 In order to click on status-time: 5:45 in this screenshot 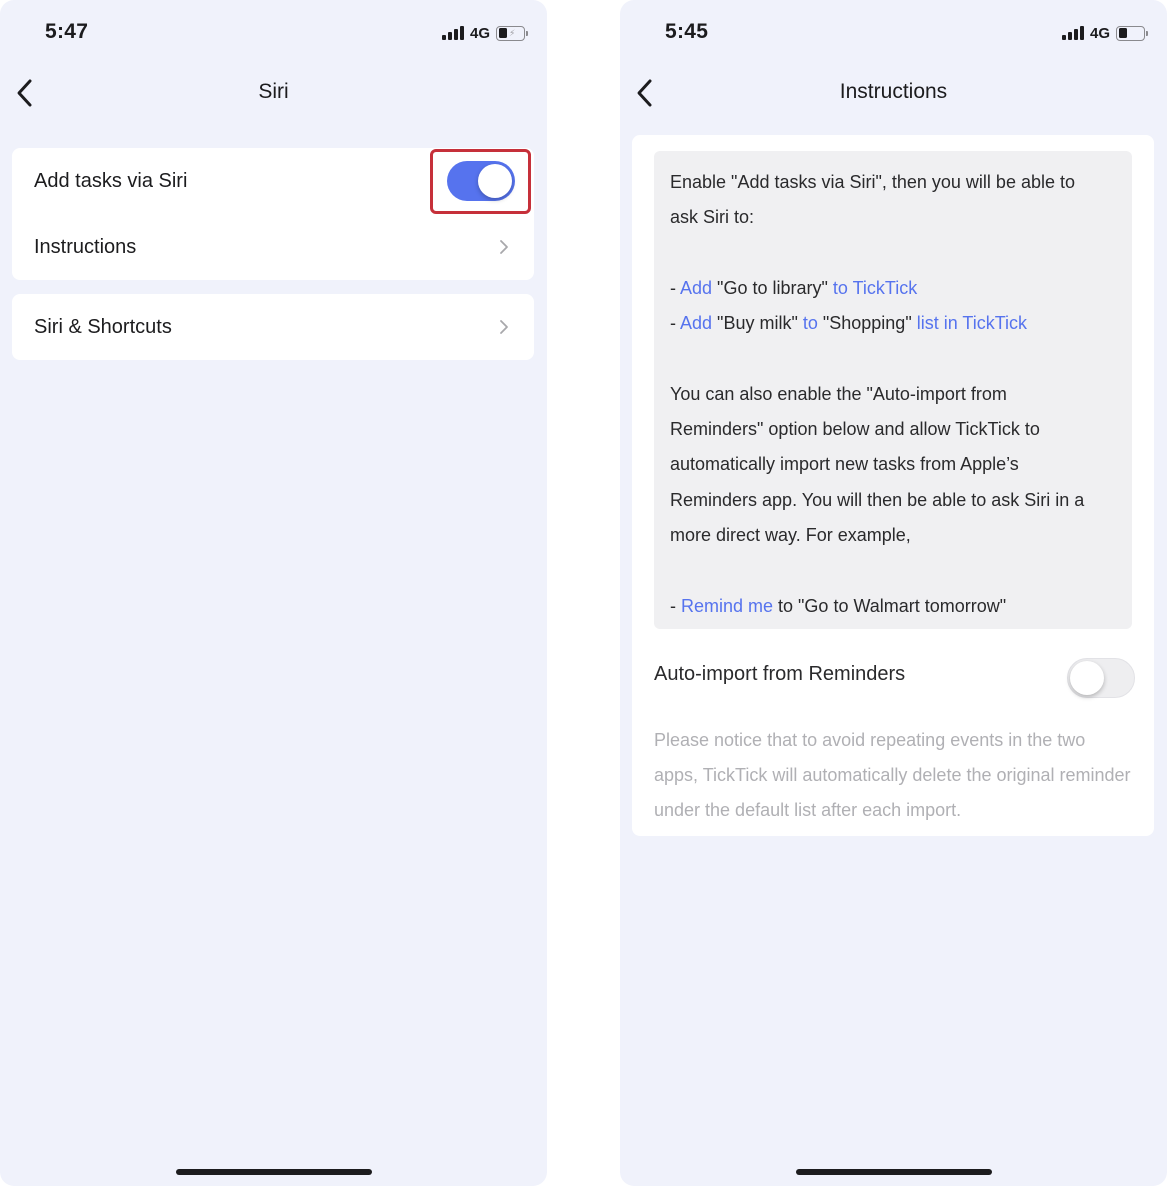, I will do `click(687, 31)`.